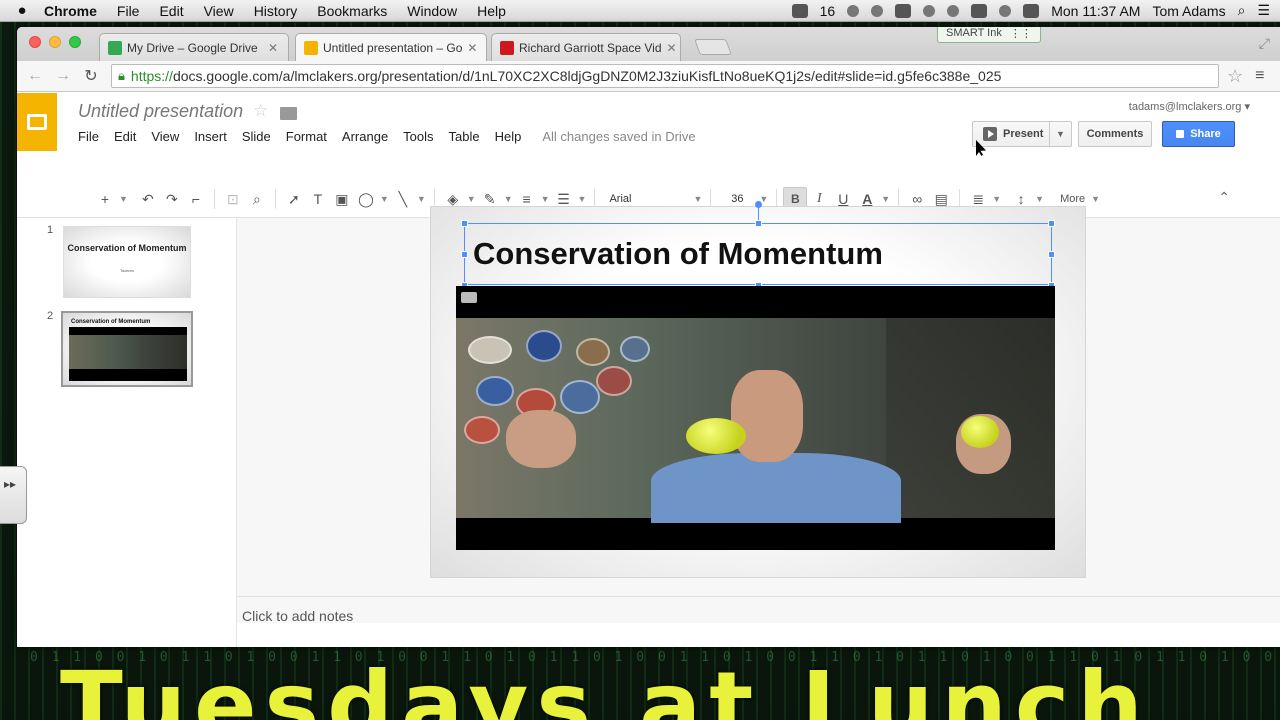 The height and width of the screenshot is (720, 1280). What do you see at coordinates (105, 199) in the screenshot?
I see `new-slide-icon: +` at bounding box center [105, 199].